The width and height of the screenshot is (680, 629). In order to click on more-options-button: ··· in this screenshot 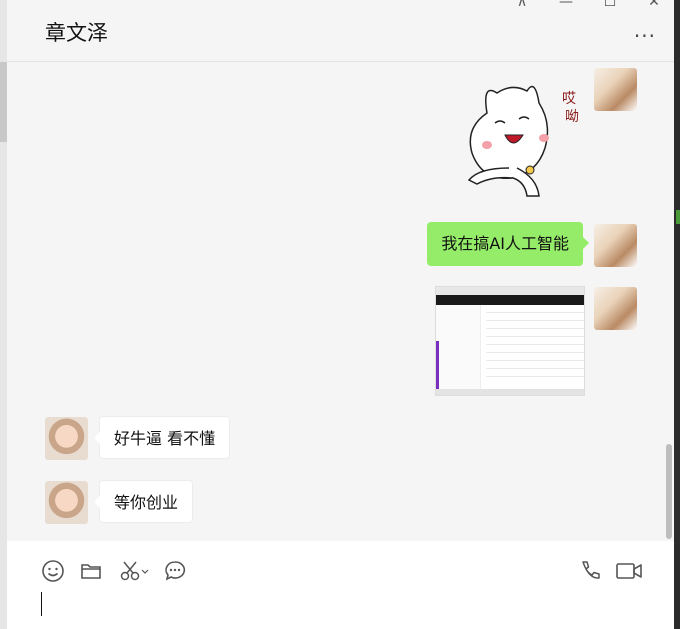, I will do `click(645, 36)`.